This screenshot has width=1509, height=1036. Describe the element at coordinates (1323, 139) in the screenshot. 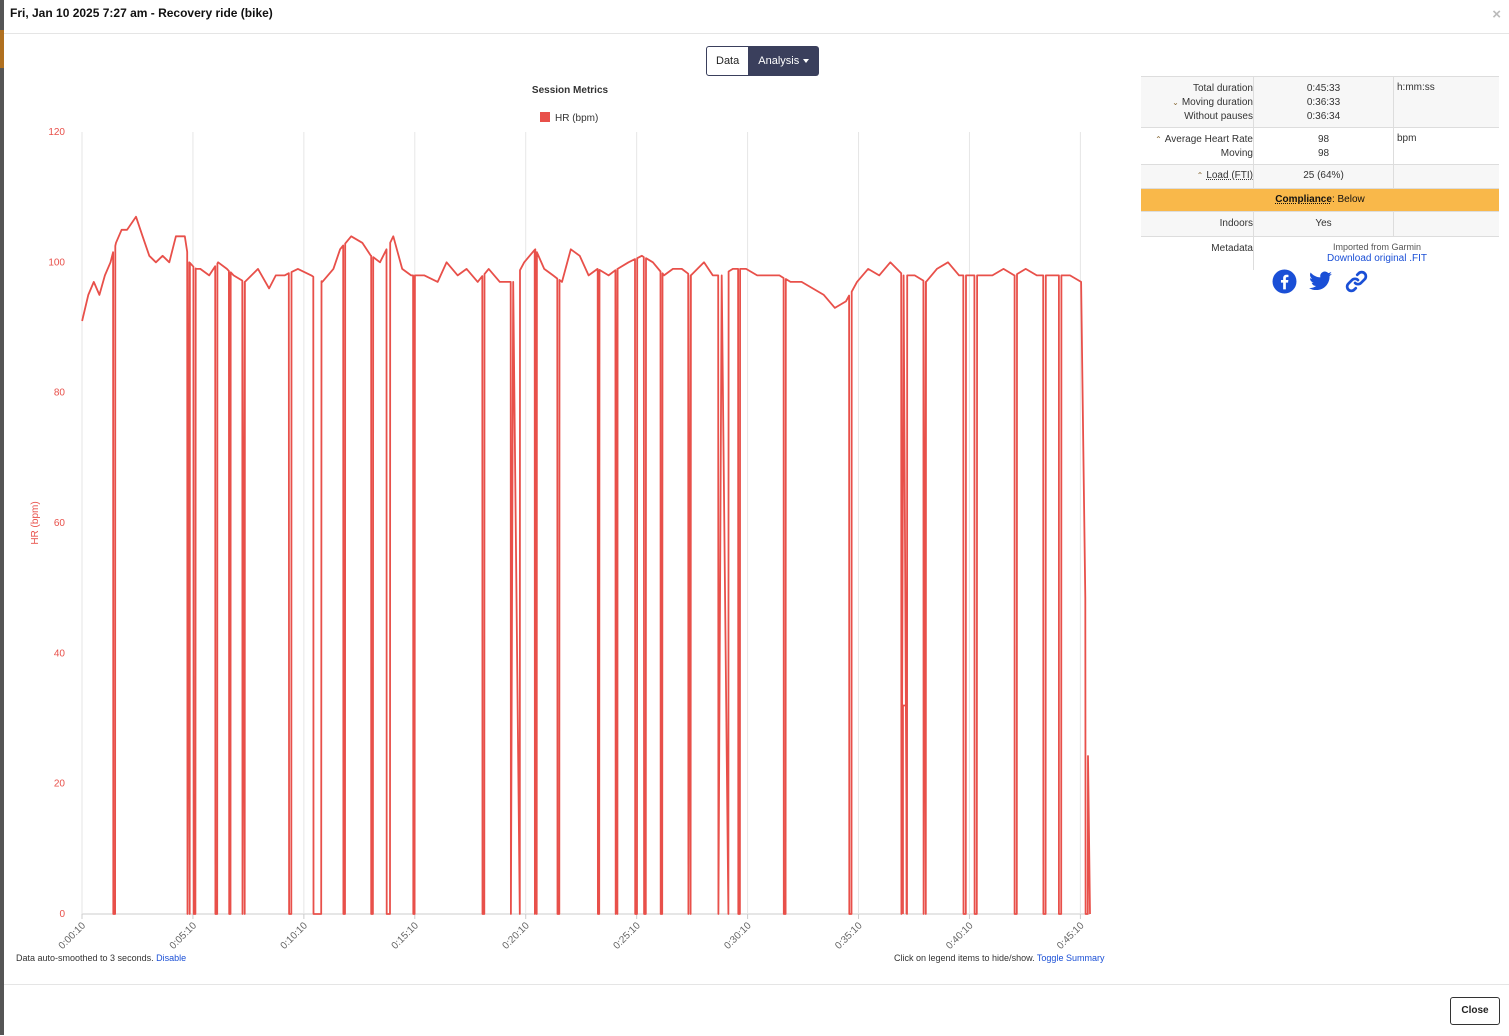

I see `avg-hr-value: 98` at that location.